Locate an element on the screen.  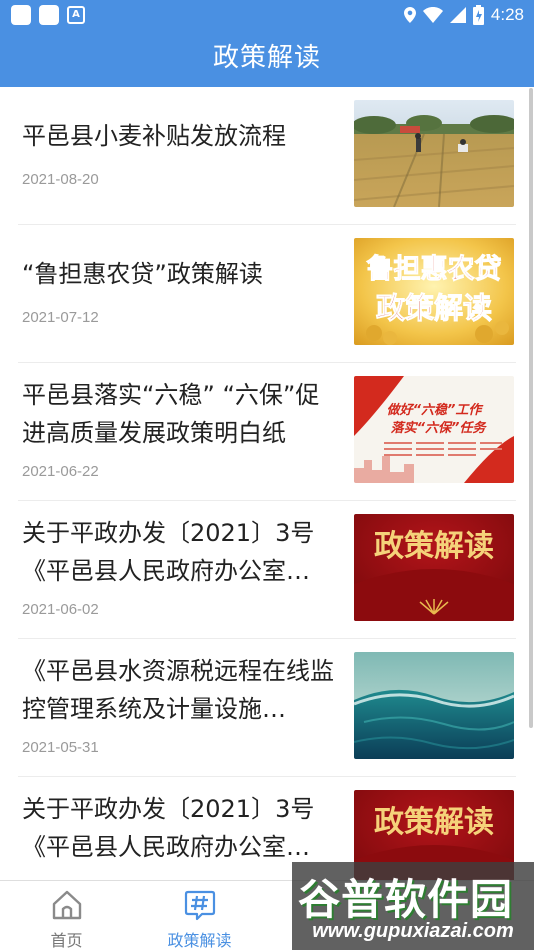
tab-policy: 政策解读 is located at coordinates (199, 915).